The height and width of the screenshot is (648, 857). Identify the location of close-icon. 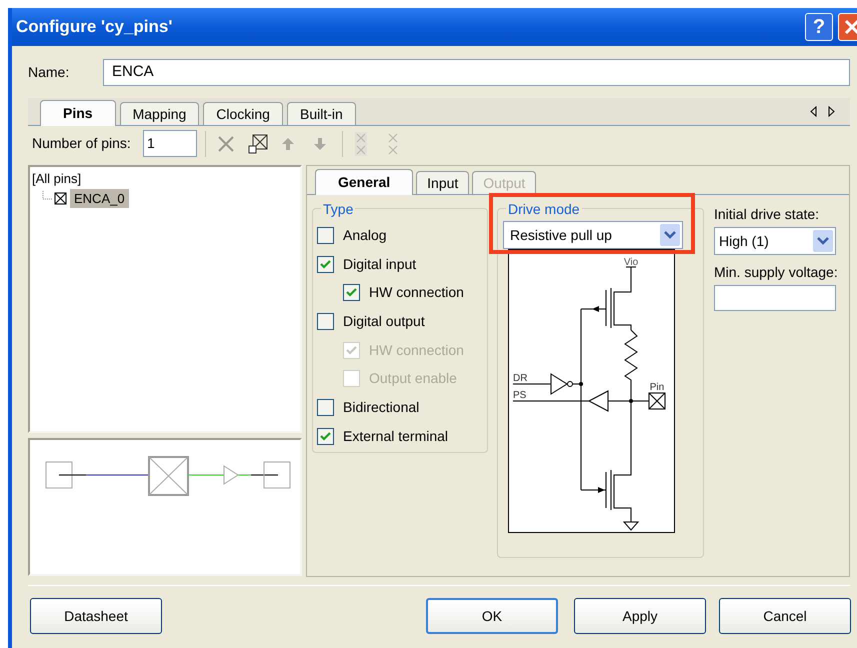
(850, 27).